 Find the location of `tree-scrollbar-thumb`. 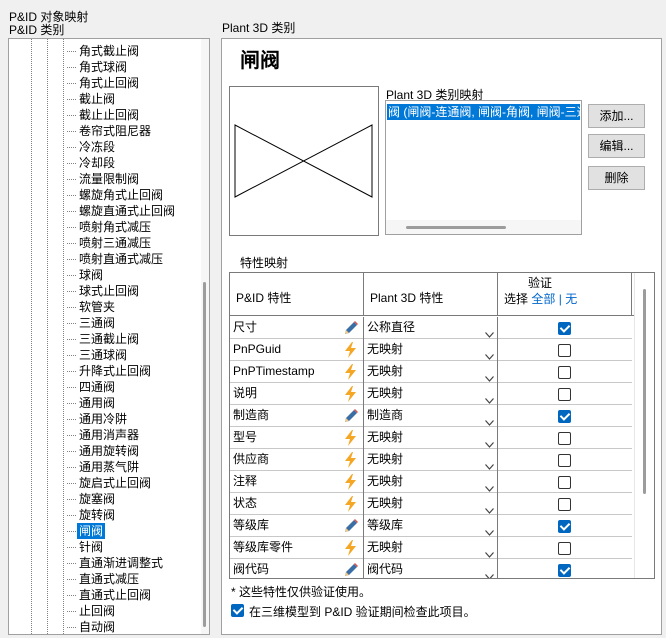

tree-scrollbar-thumb is located at coordinates (204, 454).